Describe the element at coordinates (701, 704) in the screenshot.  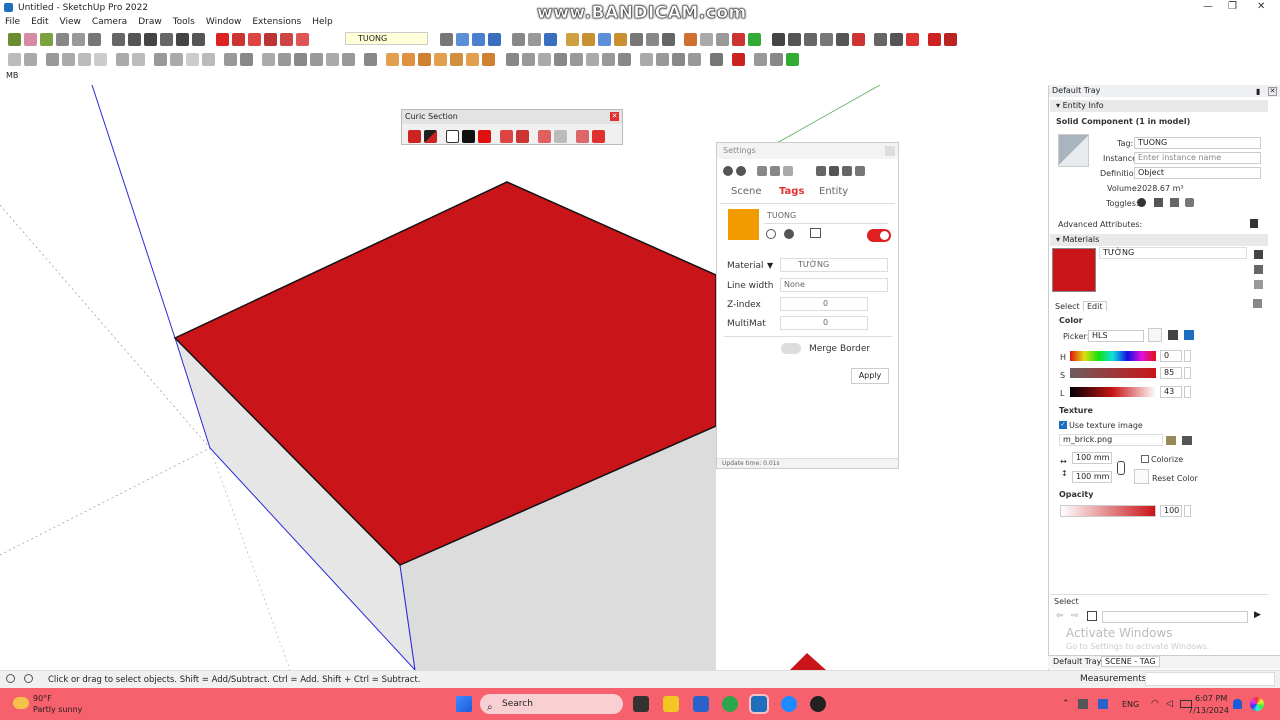
I see `store-icon` at that location.